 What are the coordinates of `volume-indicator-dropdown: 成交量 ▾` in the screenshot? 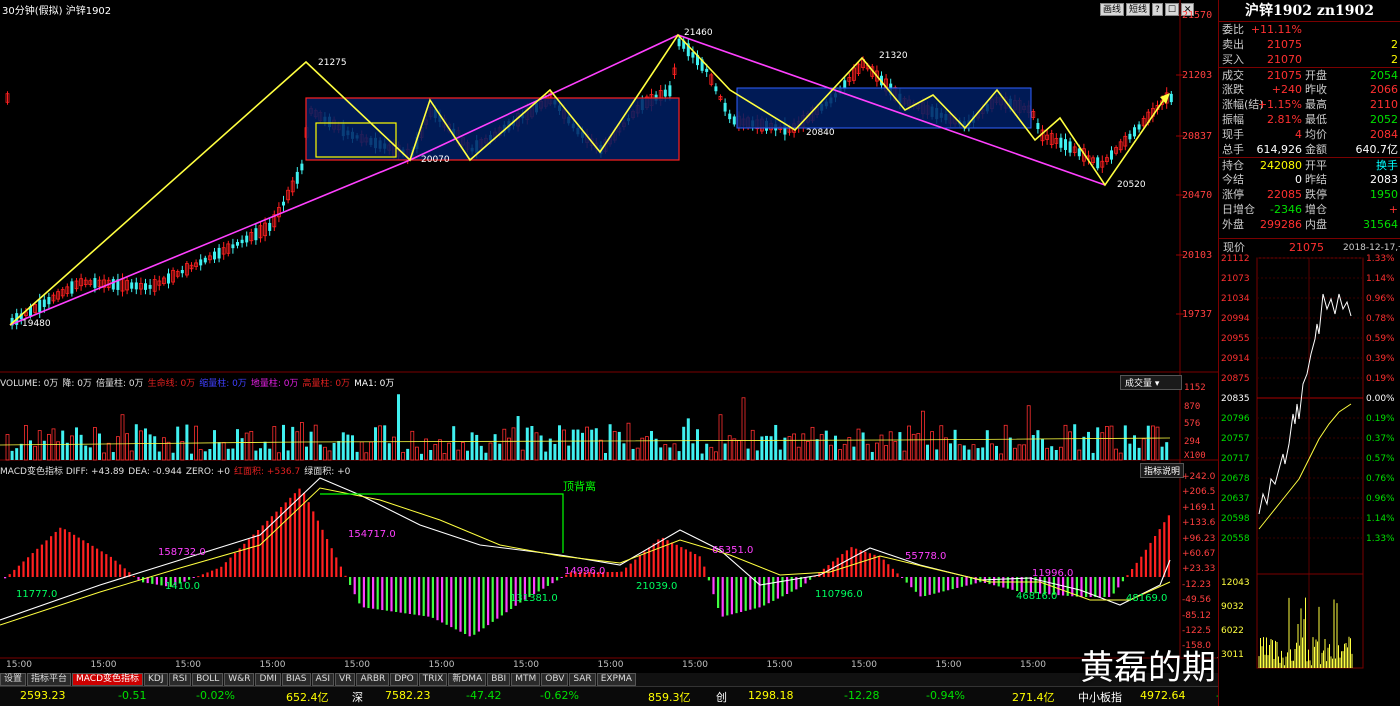 It's located at (1151, 382).